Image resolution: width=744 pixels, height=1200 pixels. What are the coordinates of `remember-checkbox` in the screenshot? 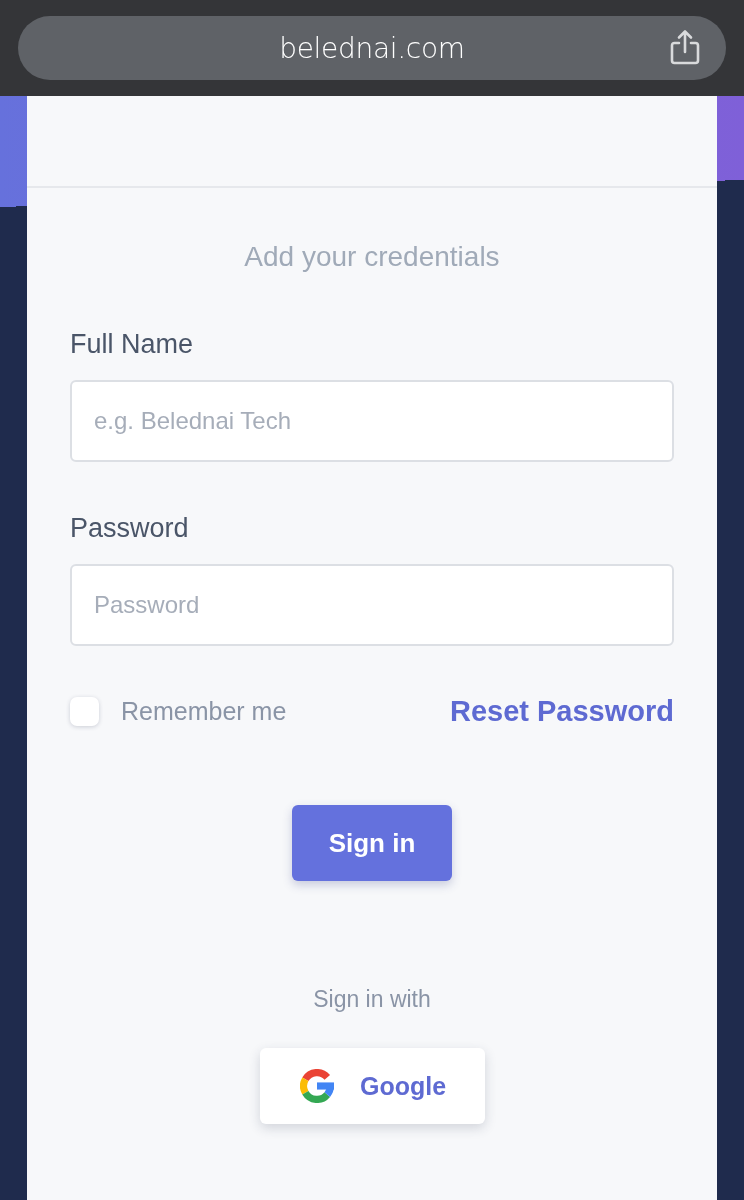 It's located at (84, 711).